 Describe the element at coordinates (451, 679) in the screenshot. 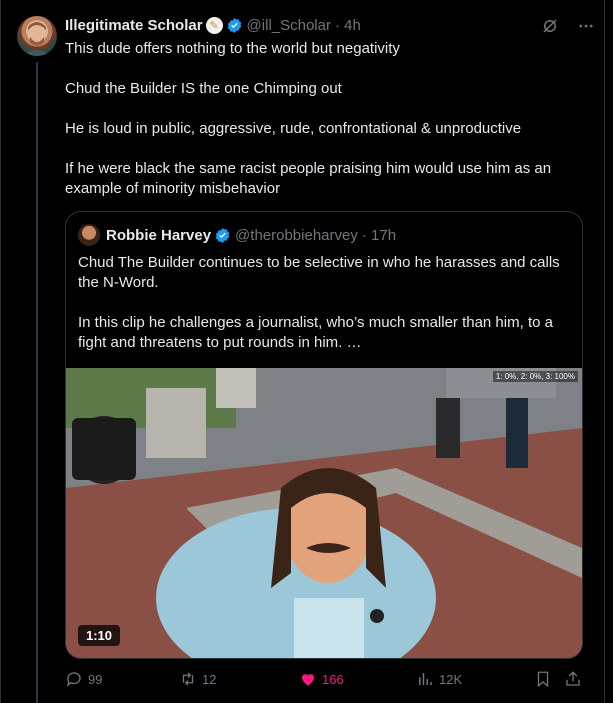

I see `view-count: 12K` at that location.